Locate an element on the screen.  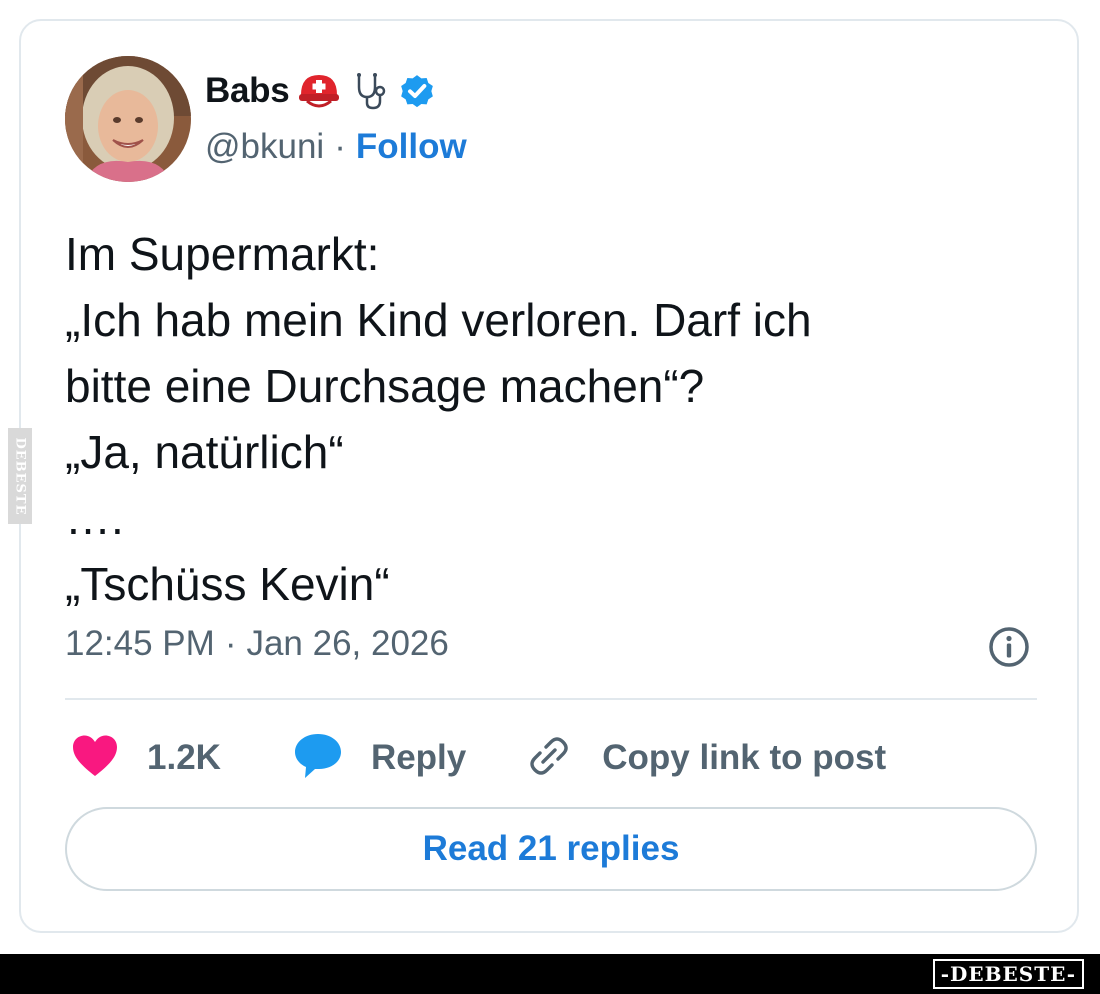
reply-button: Reply is located at coordinates (379, 758).